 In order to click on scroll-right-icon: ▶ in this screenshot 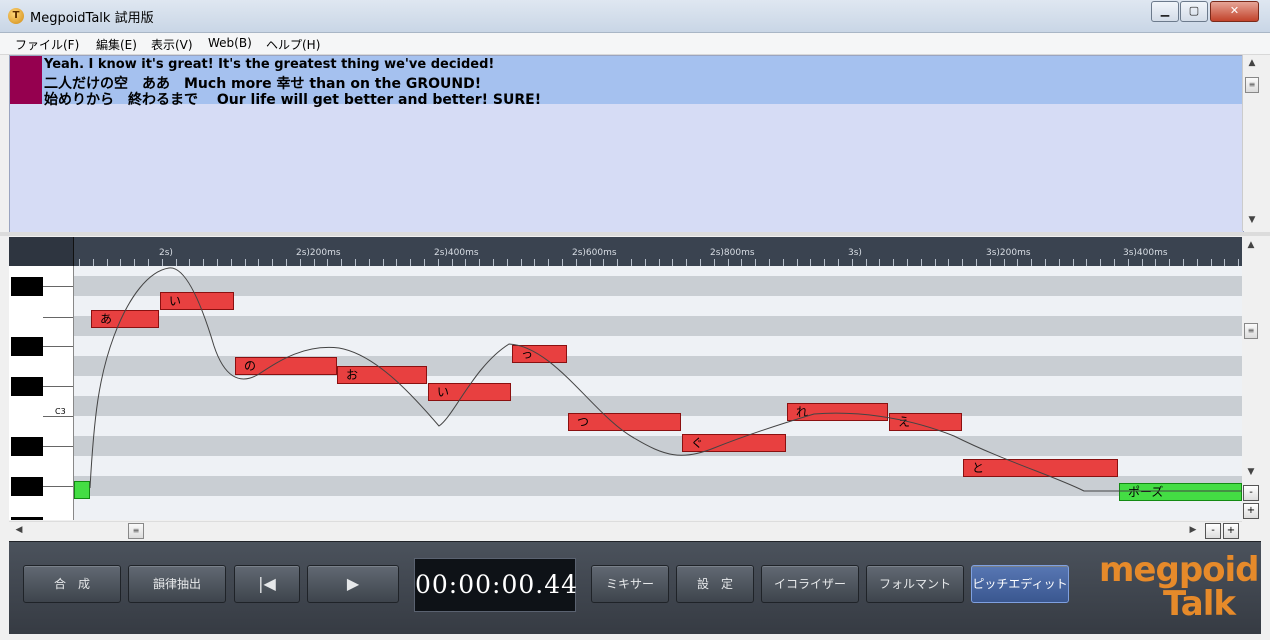, I will do `click(1193, 530)`.